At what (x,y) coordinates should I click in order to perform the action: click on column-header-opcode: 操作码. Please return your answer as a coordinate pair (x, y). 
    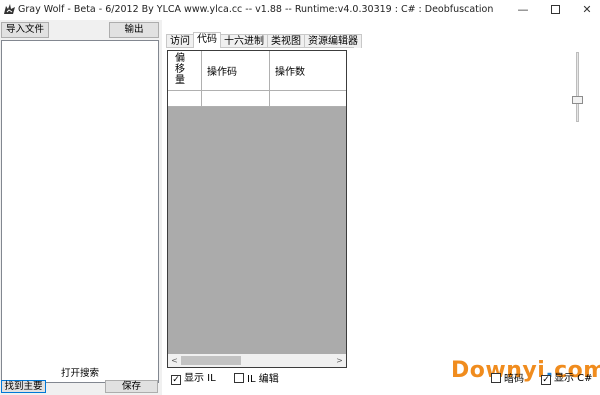
    Looking at the image, I should click on (236, 71).